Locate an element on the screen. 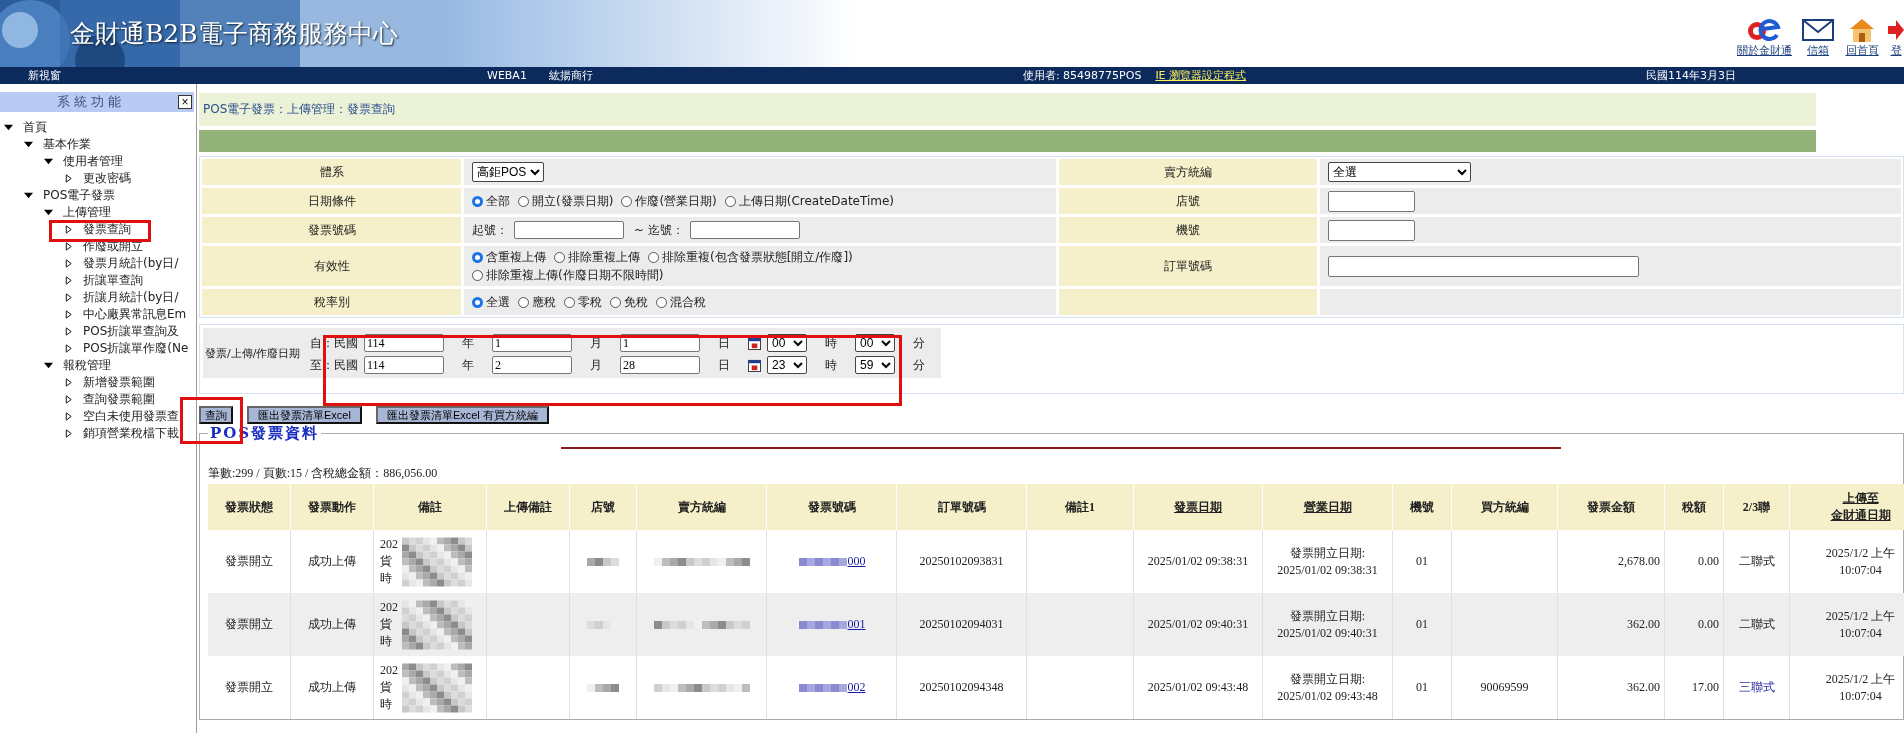 The height and width of the screenshot is (733, 1904). year-field: 114 is located at coordinates (404, 365).